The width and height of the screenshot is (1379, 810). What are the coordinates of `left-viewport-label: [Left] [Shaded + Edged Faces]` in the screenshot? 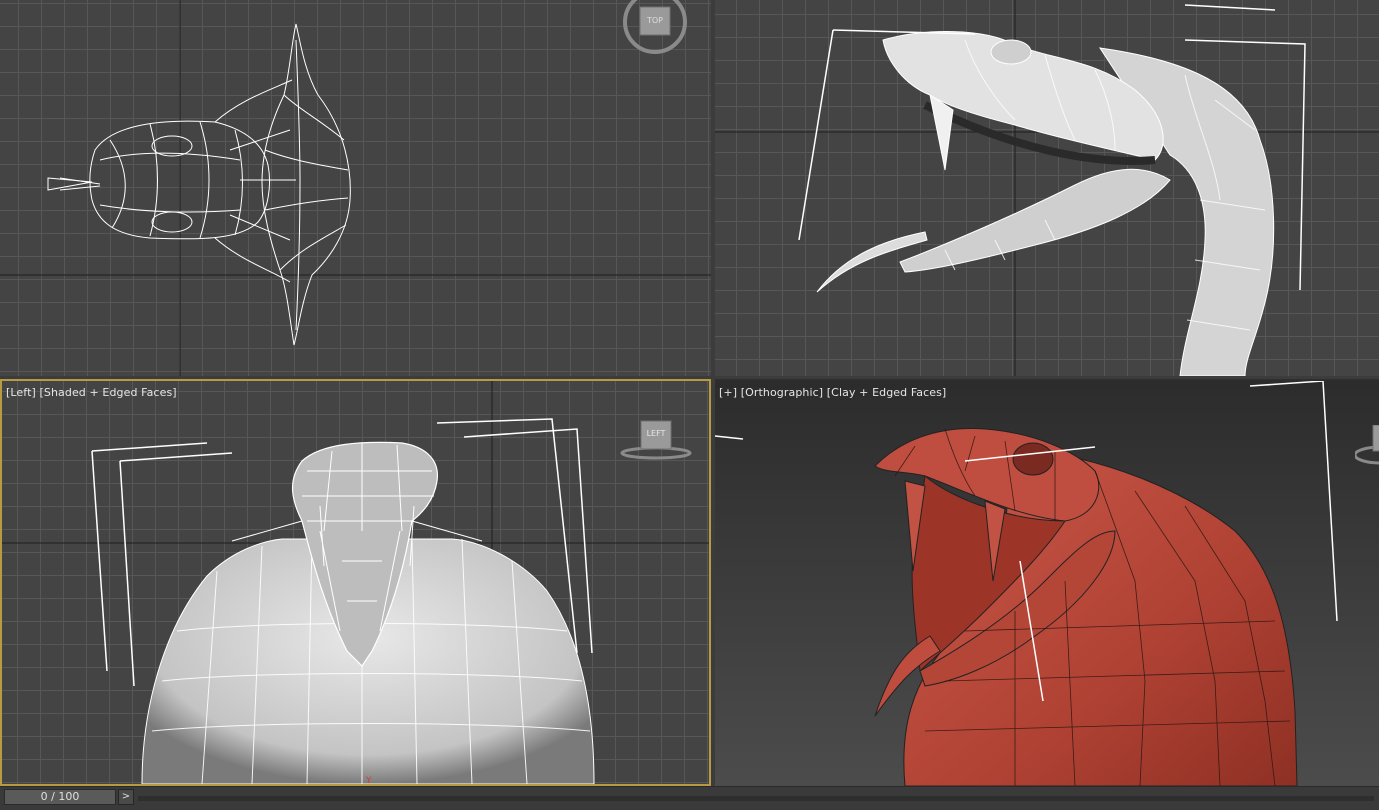 It's located at (91, 392).